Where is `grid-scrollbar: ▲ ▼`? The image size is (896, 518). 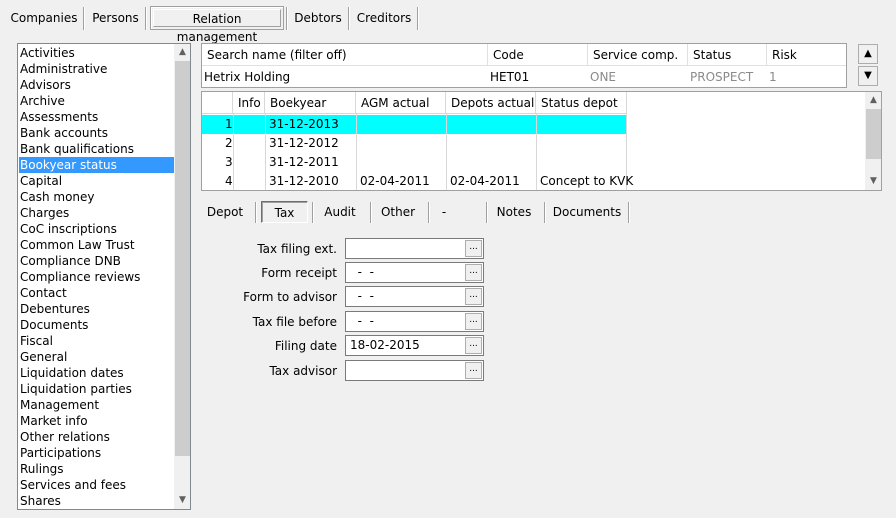
grid-scrollbar: ▲ ▼ is located at coordinates (873, 141).